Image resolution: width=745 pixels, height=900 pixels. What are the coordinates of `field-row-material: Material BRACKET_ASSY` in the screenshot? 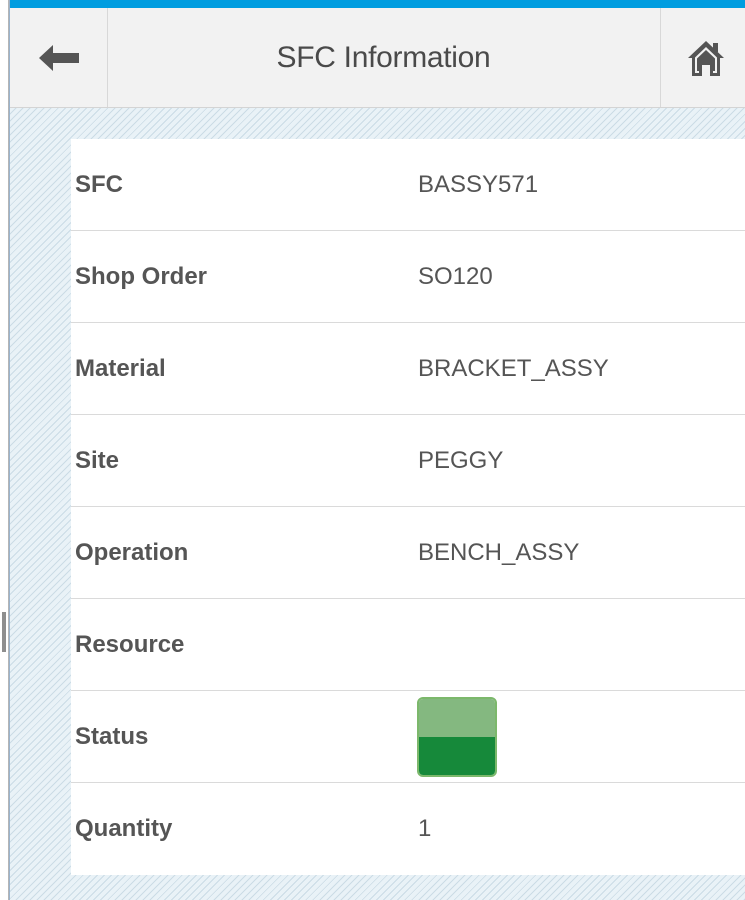 It's located at (408, 369).